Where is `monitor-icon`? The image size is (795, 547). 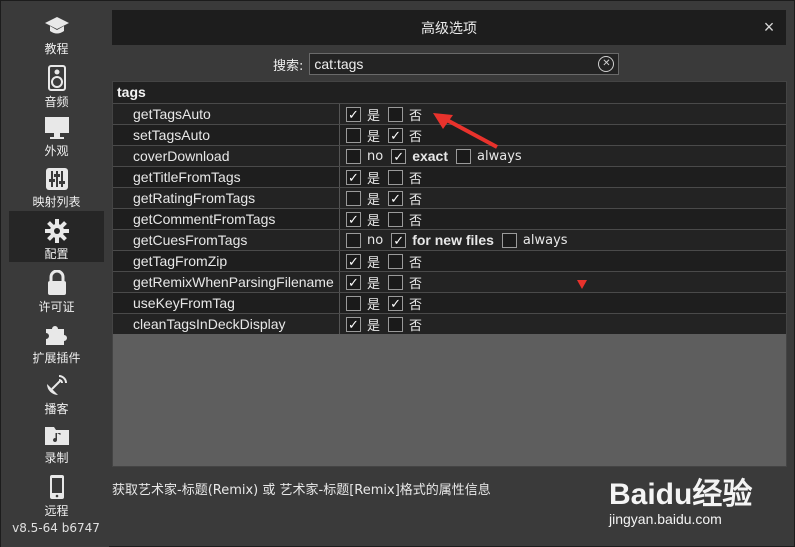
monitor-icon is located at coordinates (57, 128).